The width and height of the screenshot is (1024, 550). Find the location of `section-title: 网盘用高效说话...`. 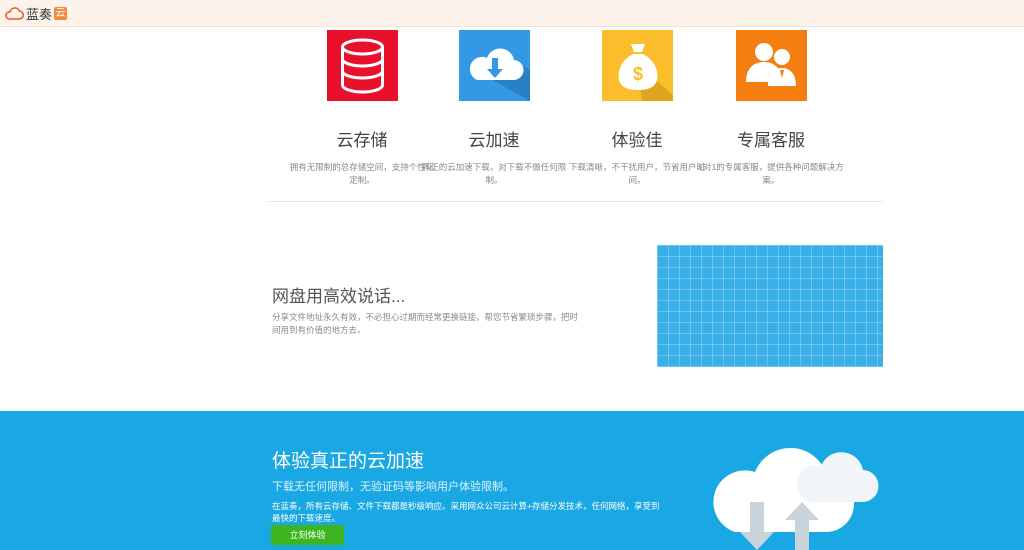

section-title: 网盘用高效说话... is located at coordinates (339, 296).